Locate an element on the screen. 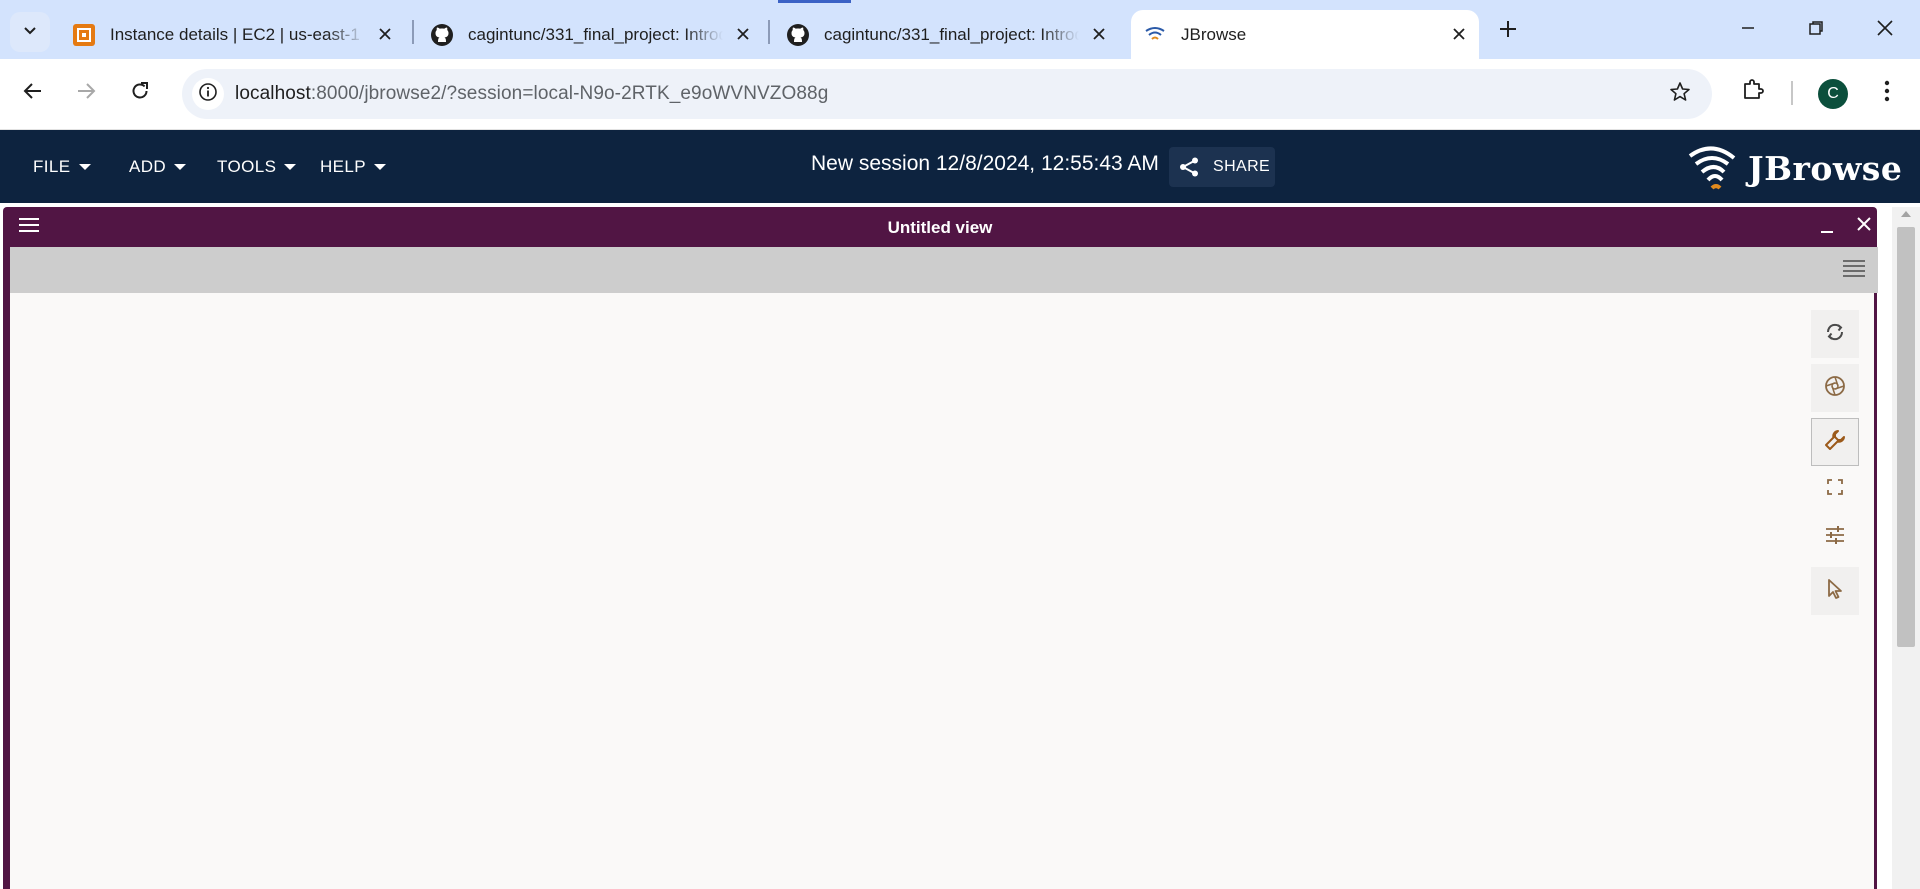 The image size is (1920, 889). view-toolbar is located at coordinates (944, 270).